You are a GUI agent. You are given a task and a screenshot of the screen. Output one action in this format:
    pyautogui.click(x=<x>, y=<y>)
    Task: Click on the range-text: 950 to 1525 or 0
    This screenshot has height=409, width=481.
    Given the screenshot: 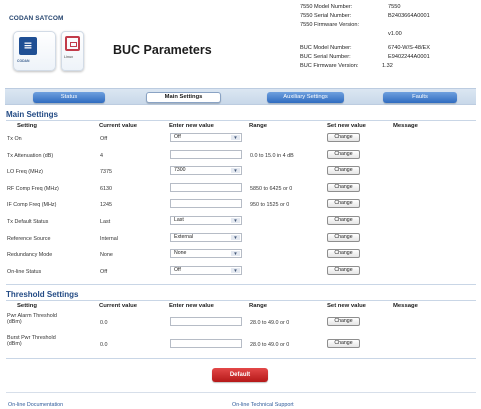 What is the action you would take?
    pyautogui.click(x=270, y=205)
    